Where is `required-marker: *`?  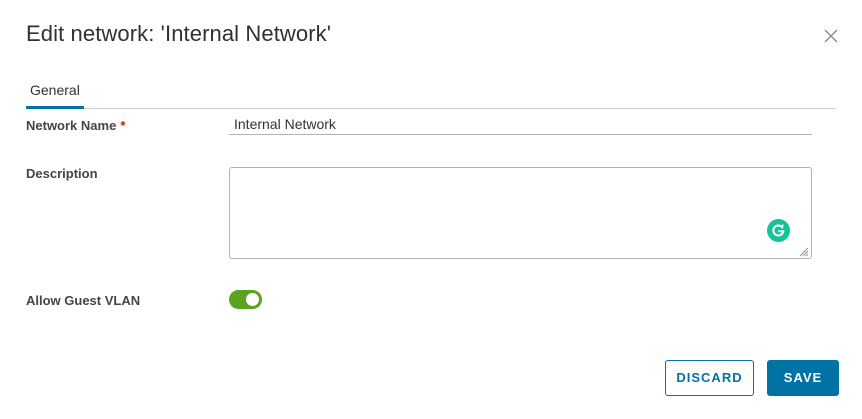 required-marker: * is located at coordinates (123, 125).